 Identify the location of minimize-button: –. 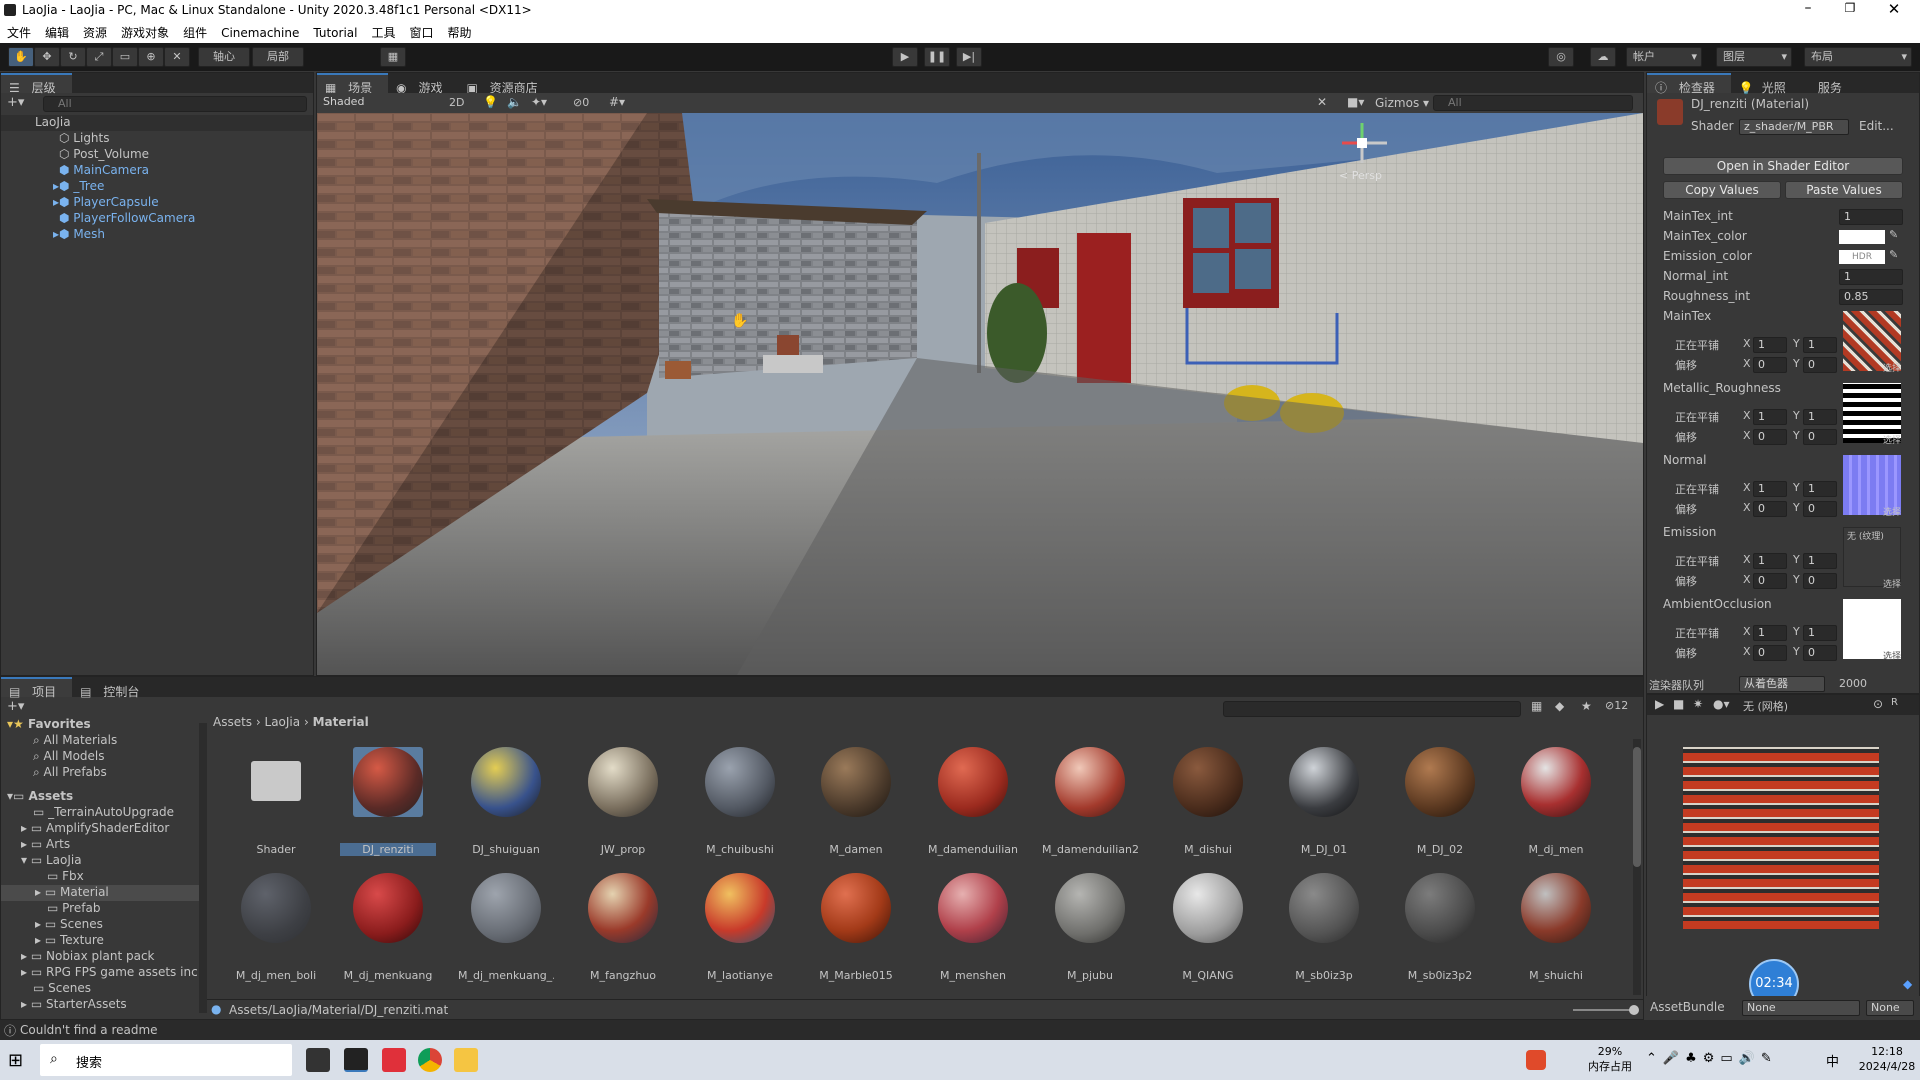
(1808, 11).